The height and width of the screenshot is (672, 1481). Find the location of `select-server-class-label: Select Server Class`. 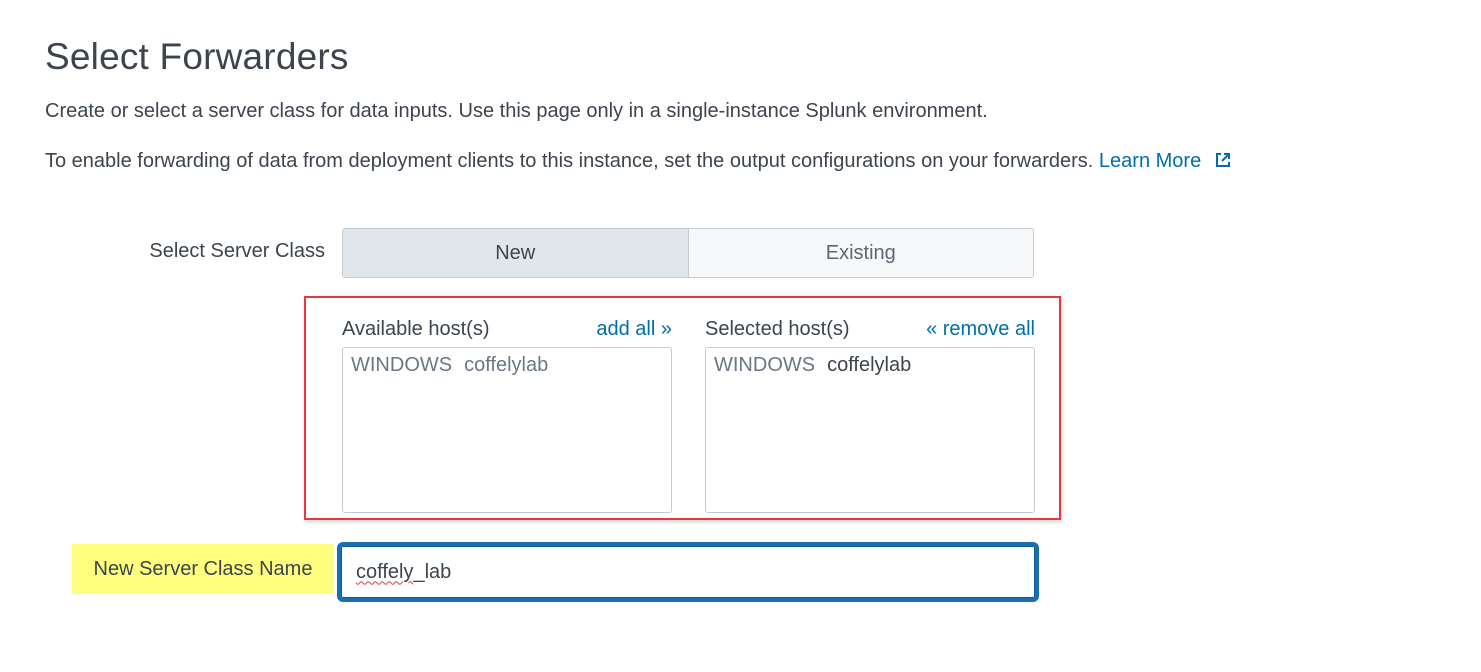

select-server-class-label: Select Server Class is located at coordinates (237, 251).